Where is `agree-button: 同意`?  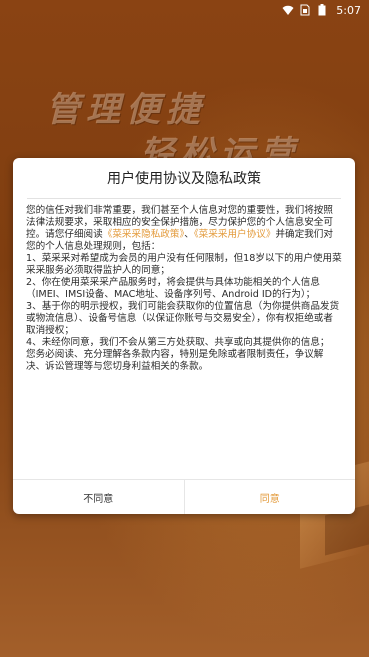 agree-button: 同意 is located at coordinates (270, 497).